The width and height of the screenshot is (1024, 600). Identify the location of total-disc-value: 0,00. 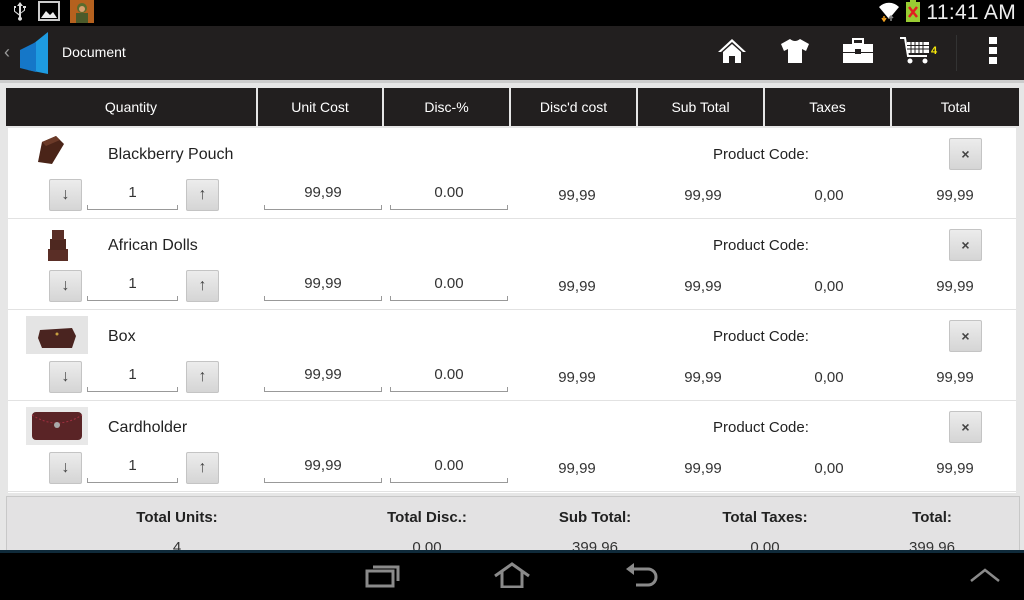
(427, 544).